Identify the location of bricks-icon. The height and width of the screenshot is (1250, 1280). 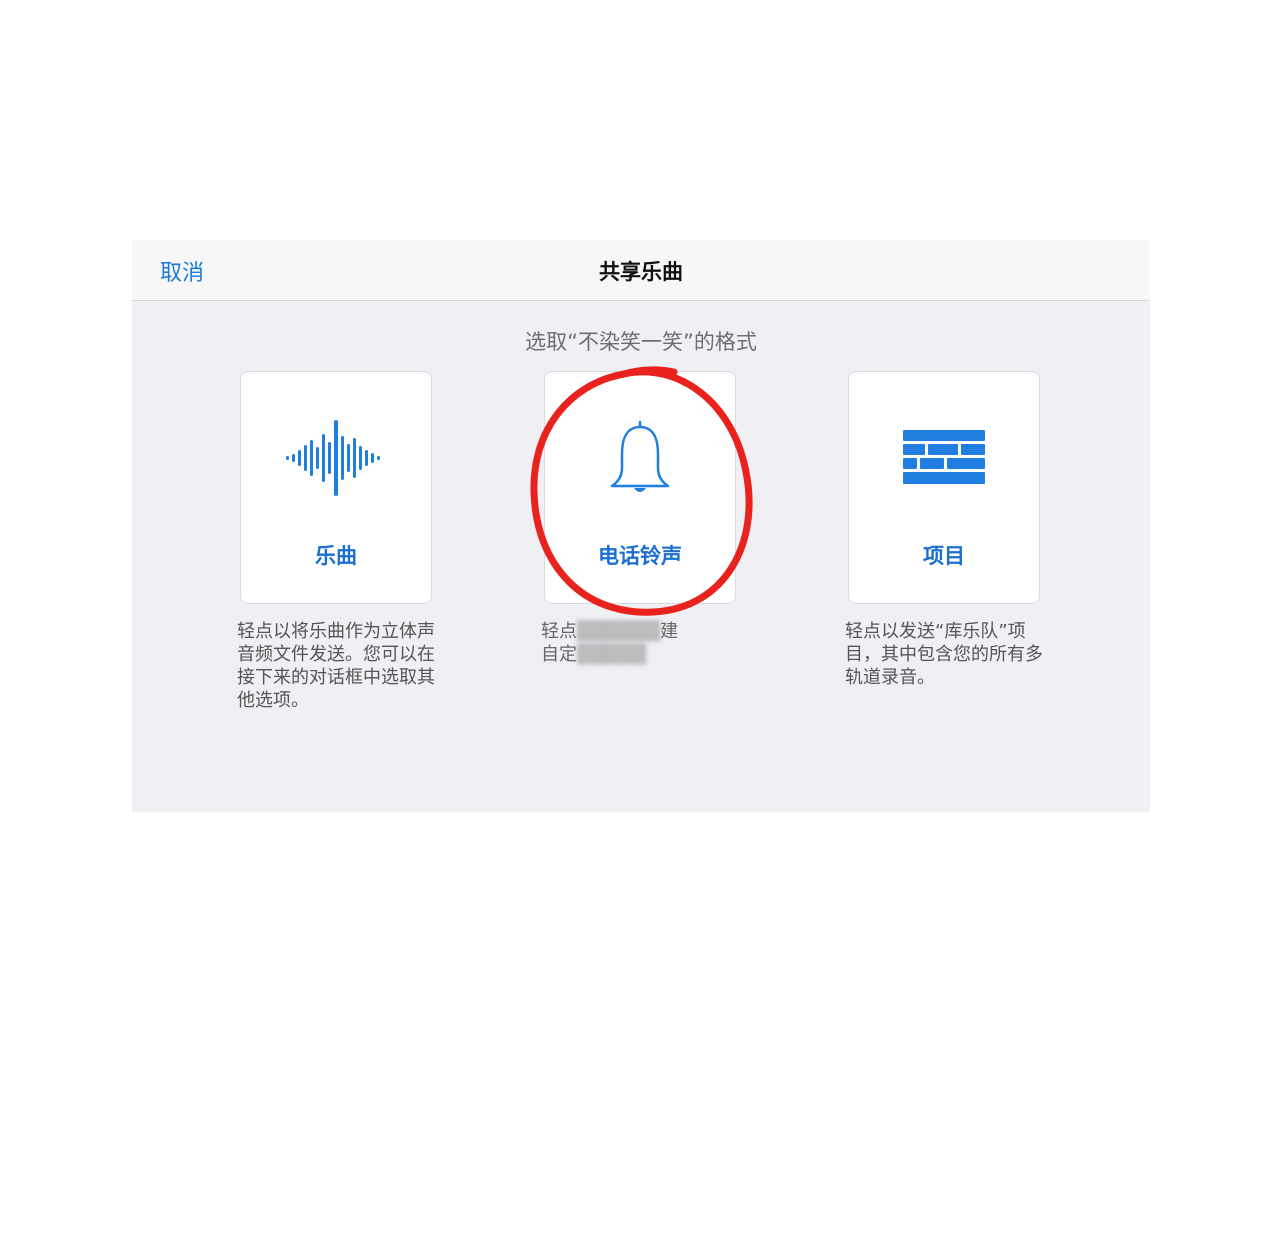
(944, 458).